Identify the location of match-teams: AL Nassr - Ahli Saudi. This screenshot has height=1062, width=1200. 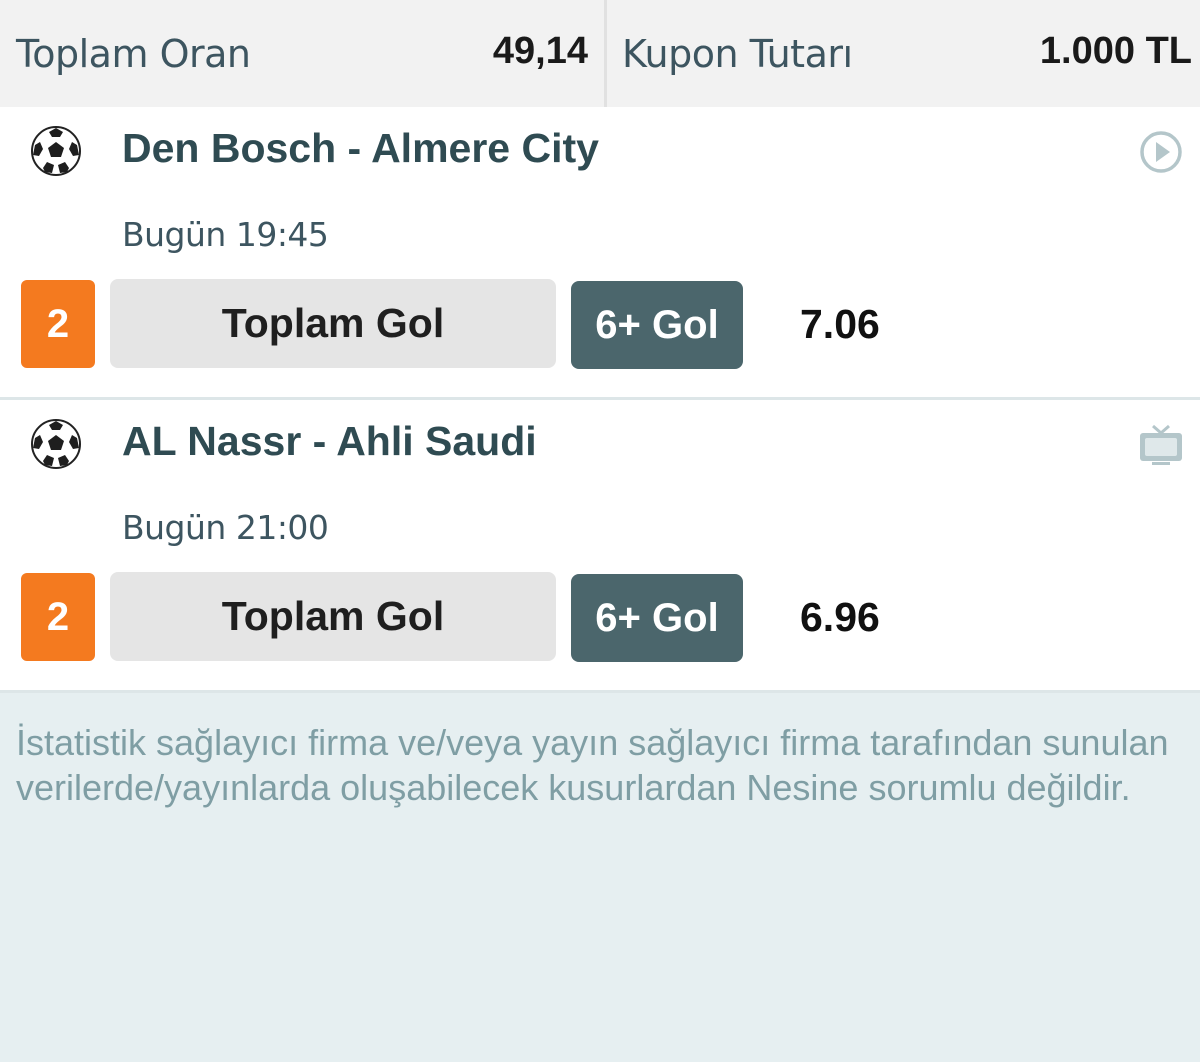
(329, 441).